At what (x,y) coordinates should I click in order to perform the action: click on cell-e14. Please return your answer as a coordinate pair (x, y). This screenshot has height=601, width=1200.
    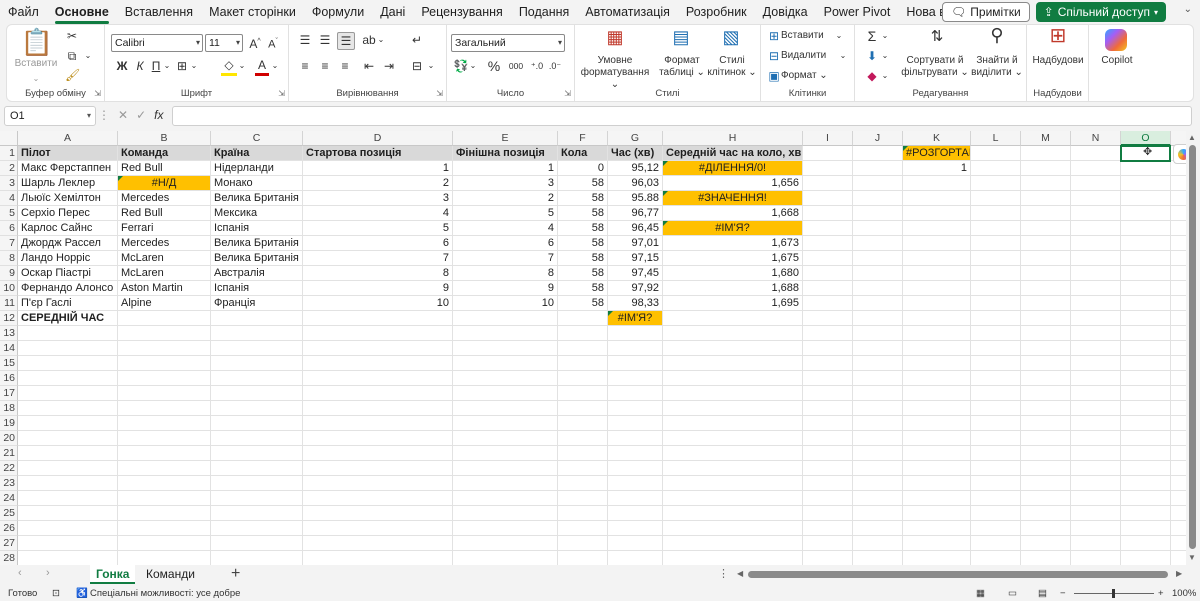
    Looking at the image, I should click on (505, 348).